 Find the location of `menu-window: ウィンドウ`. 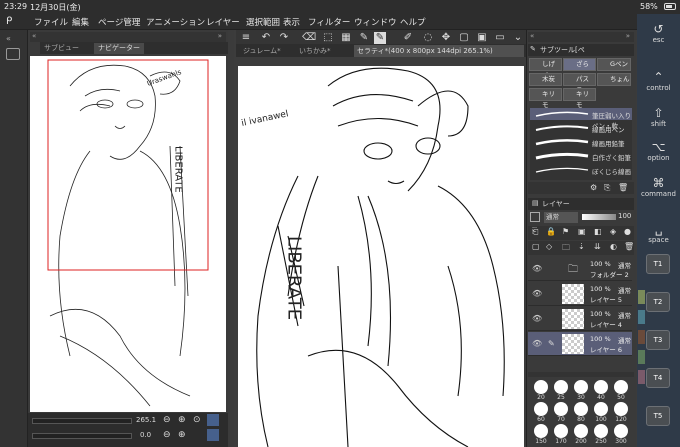

menu-window: ウィンドウ is located at coordinates (375, 22).